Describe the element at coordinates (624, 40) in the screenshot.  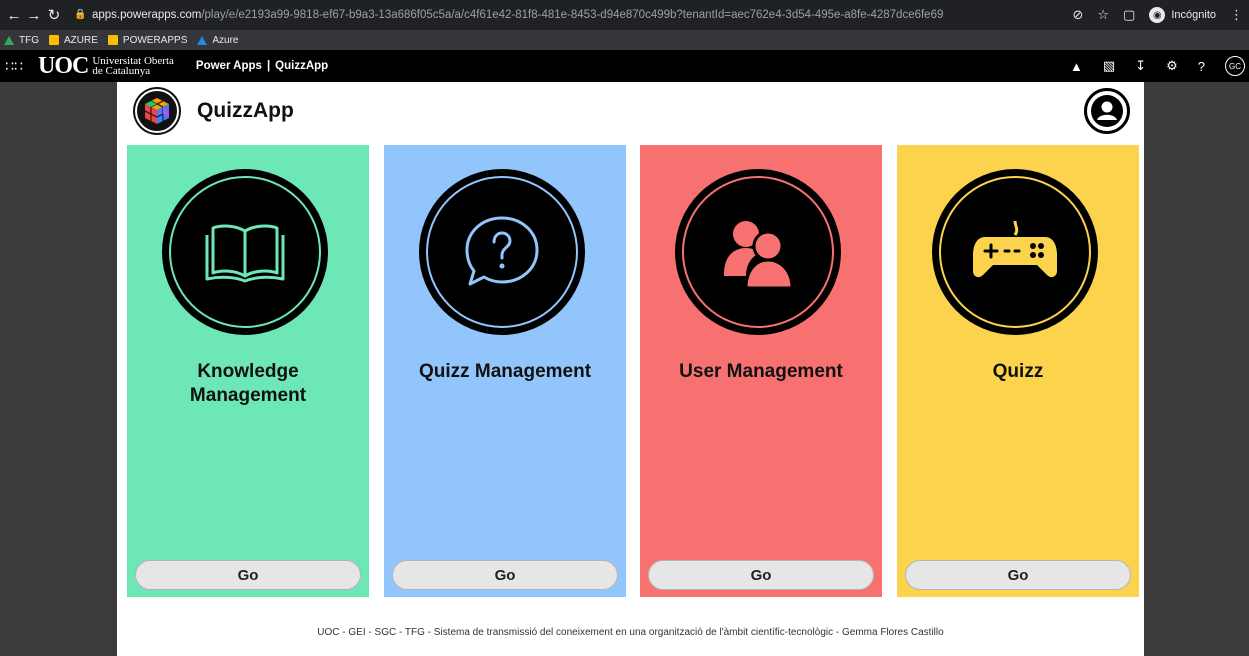
I see `bookmarks-bar: TFG AZURE POWERAPPS Azure` at that location.